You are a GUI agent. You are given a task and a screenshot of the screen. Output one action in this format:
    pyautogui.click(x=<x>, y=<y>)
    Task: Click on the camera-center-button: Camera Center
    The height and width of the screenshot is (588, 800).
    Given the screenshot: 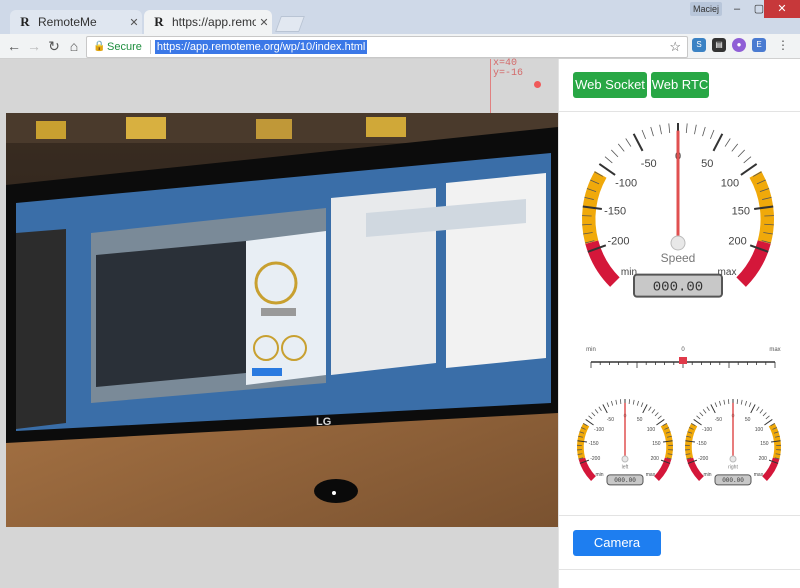 What is the action you would take?
    pyautogui.click(x=617, y=553)
    